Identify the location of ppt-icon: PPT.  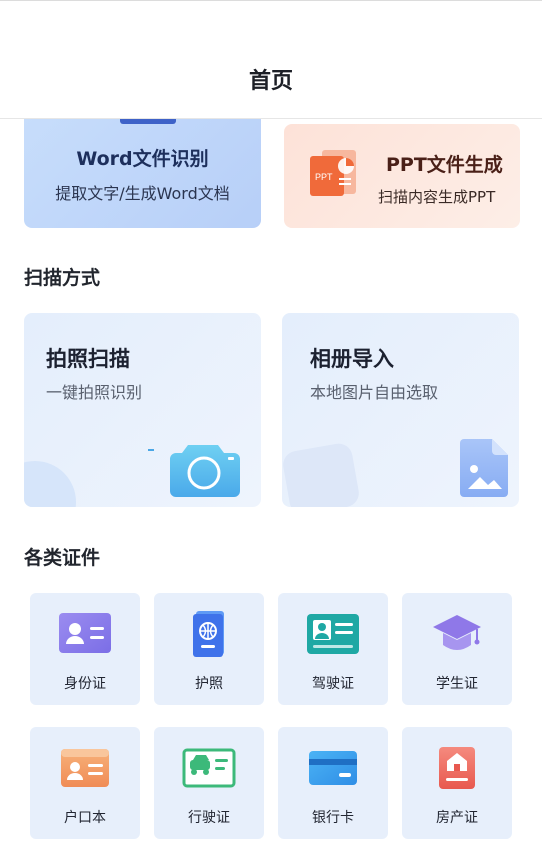
(333, 173).